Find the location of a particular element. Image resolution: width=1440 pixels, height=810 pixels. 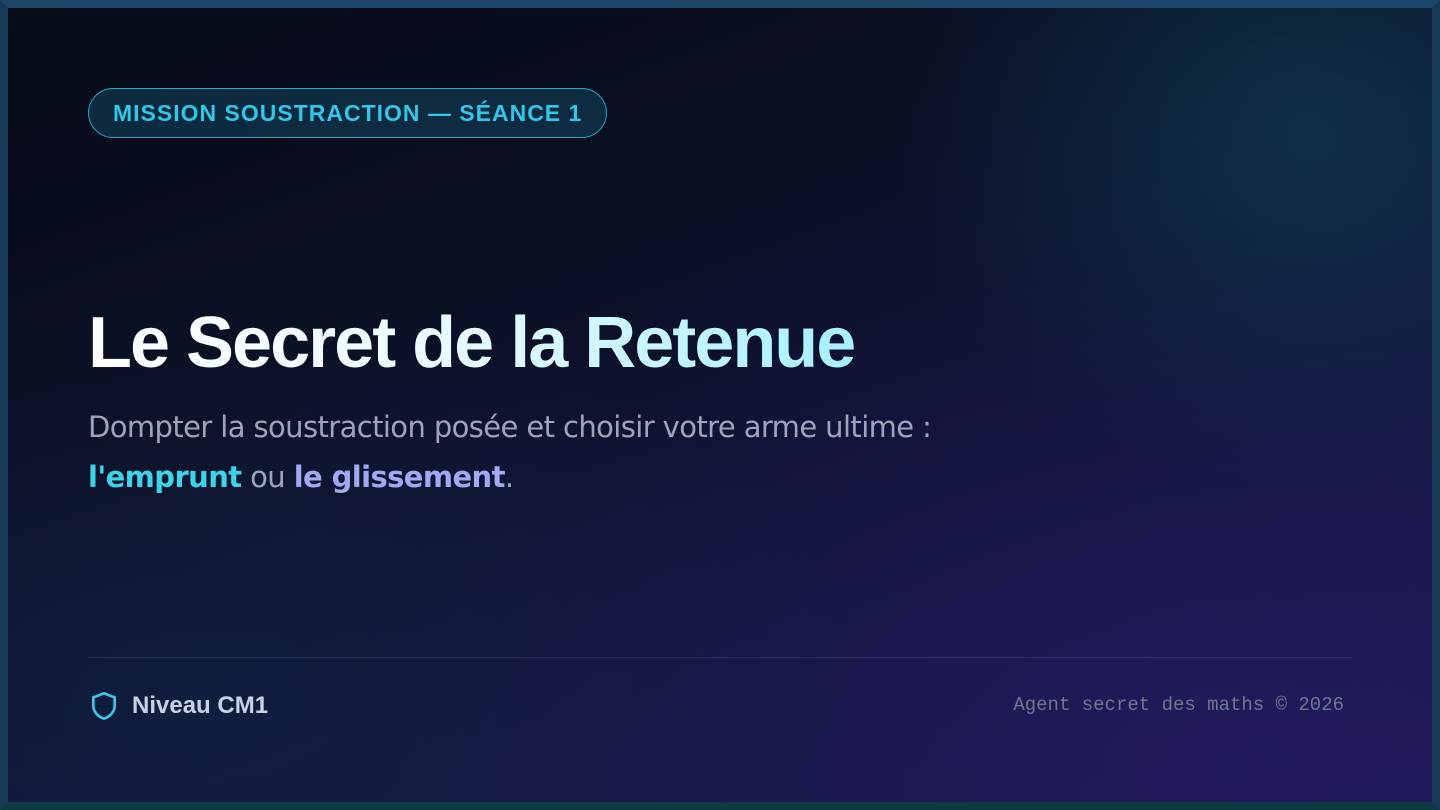

shield-icon is located at coordinates (104, 706).